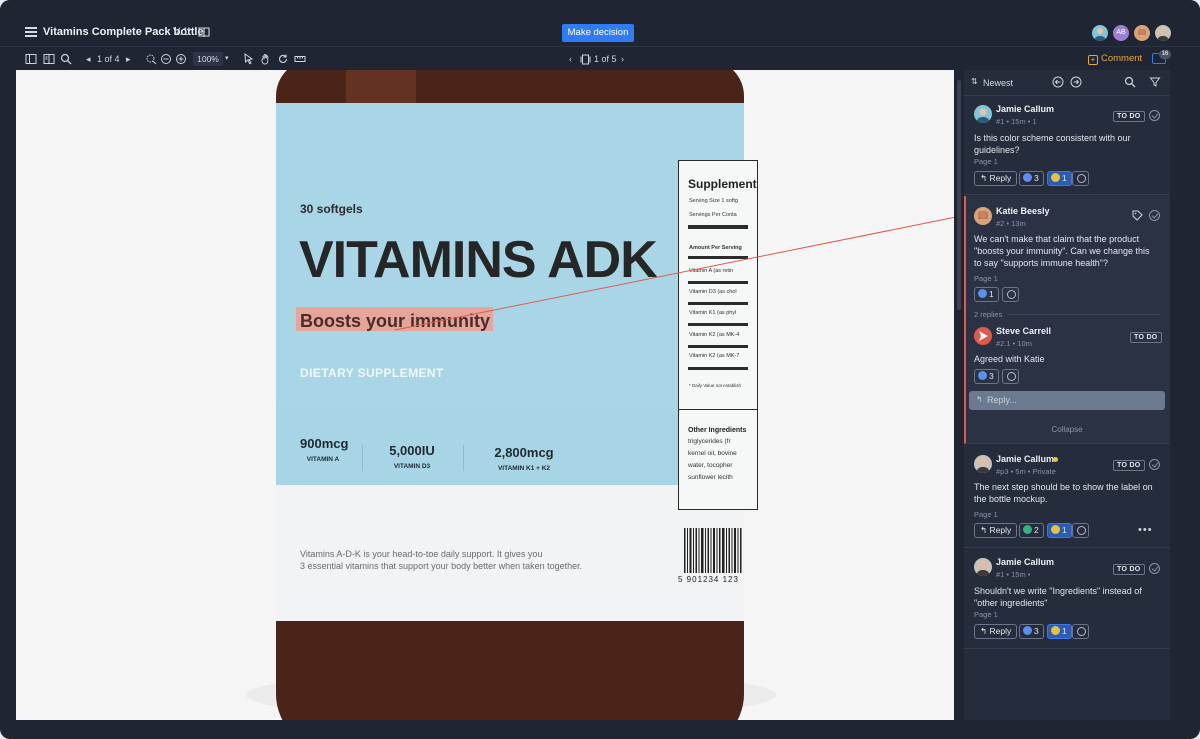  Describe the element at coordinates (991, 294) in the screenshot. I see `reaction-count: 1` at that location.